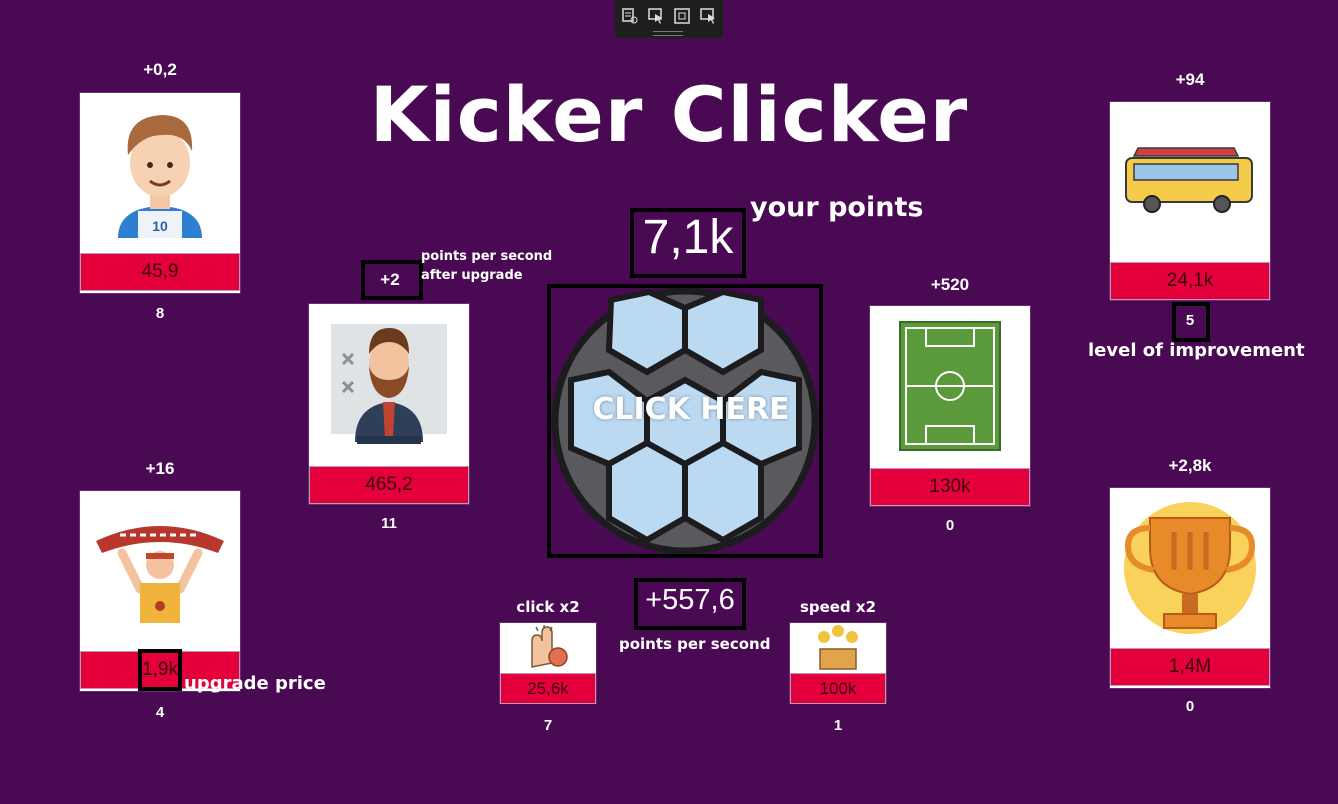  Describe the element at coordinates (1190, 79) in the screenshot. I see `bus-gain: +94` at that location.